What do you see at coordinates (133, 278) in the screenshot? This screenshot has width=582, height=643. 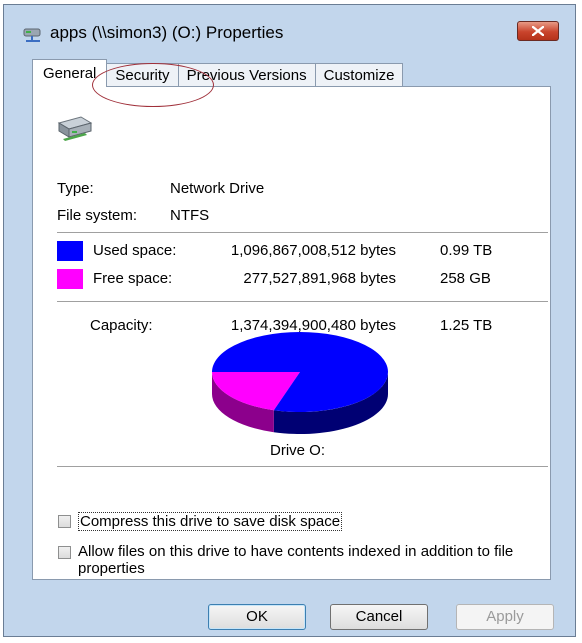 I see `free-space-label: Free space:` at bounding box center [133, 278].